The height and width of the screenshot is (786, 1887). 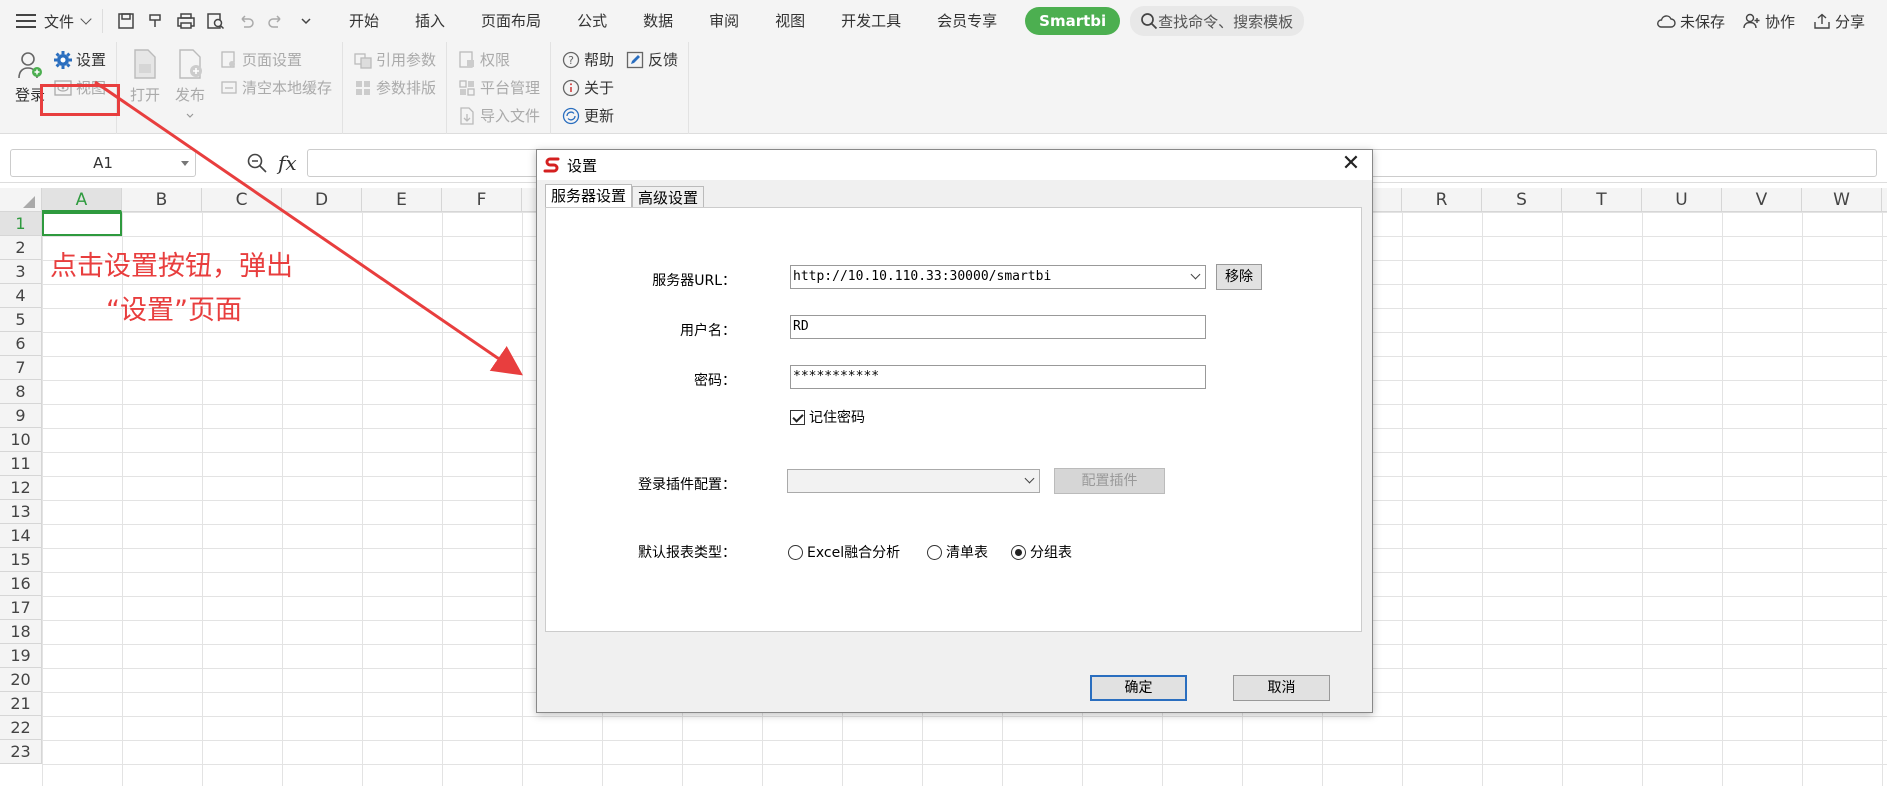 I want to click on radio-excel-fusion-label: Excel融合分析, so click(x=854, y=553).